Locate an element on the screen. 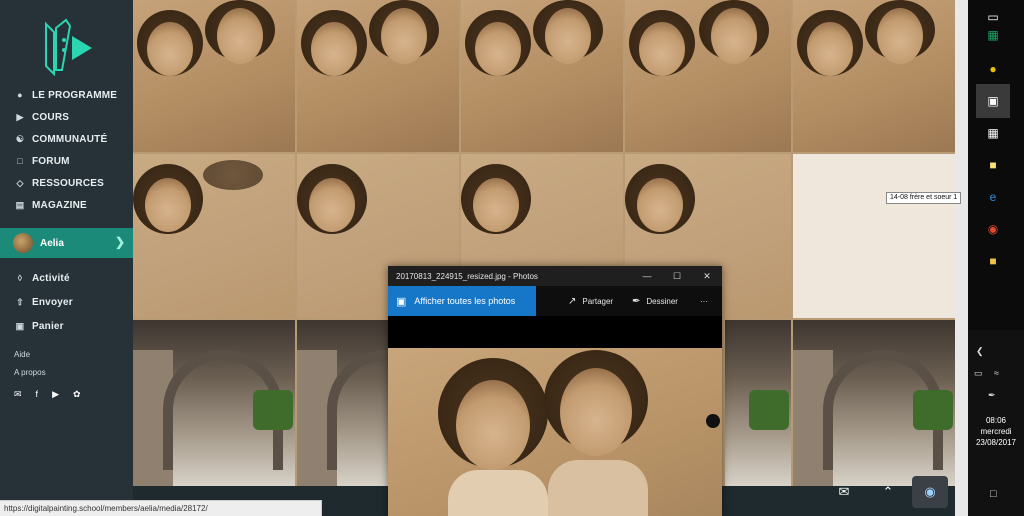 The image size is (1024, 516). scrollbar is located at coordinates (961, 258).